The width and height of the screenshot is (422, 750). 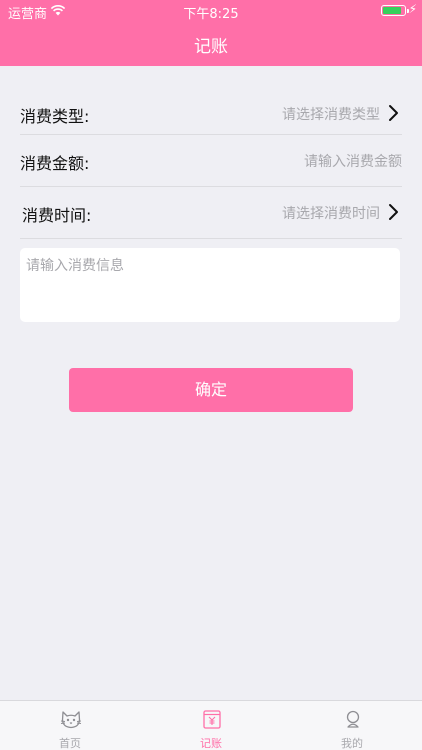 What do you see at coordinates (412, 9) in the screenshot?
I see `charging-icon: ⚡` at bounding box center [412, 9].